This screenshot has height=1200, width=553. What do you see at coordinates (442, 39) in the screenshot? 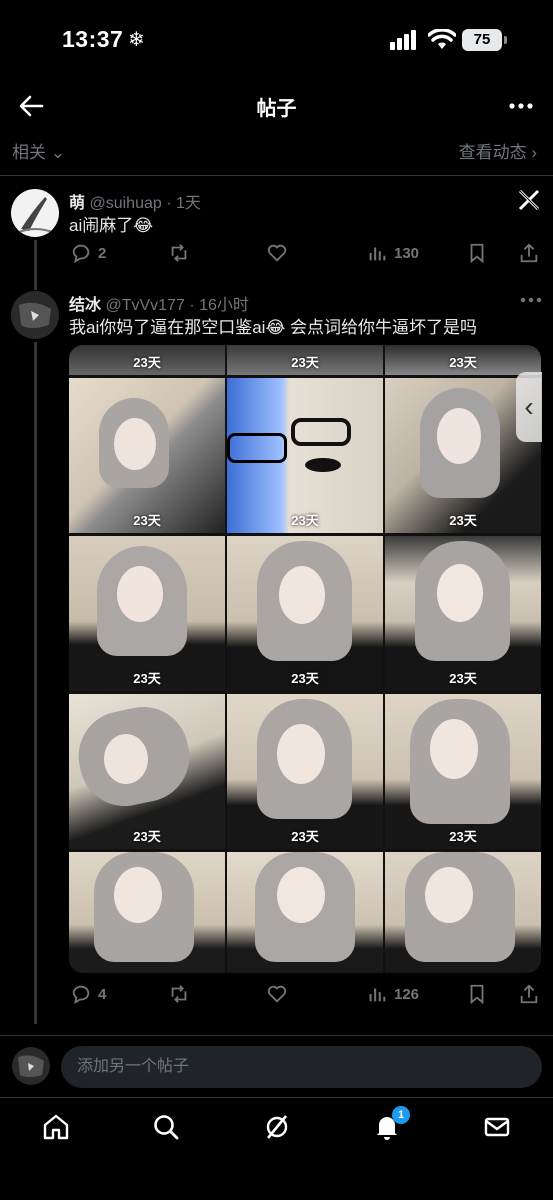
I see `wifi-icon` at bounding box center [442, 39].